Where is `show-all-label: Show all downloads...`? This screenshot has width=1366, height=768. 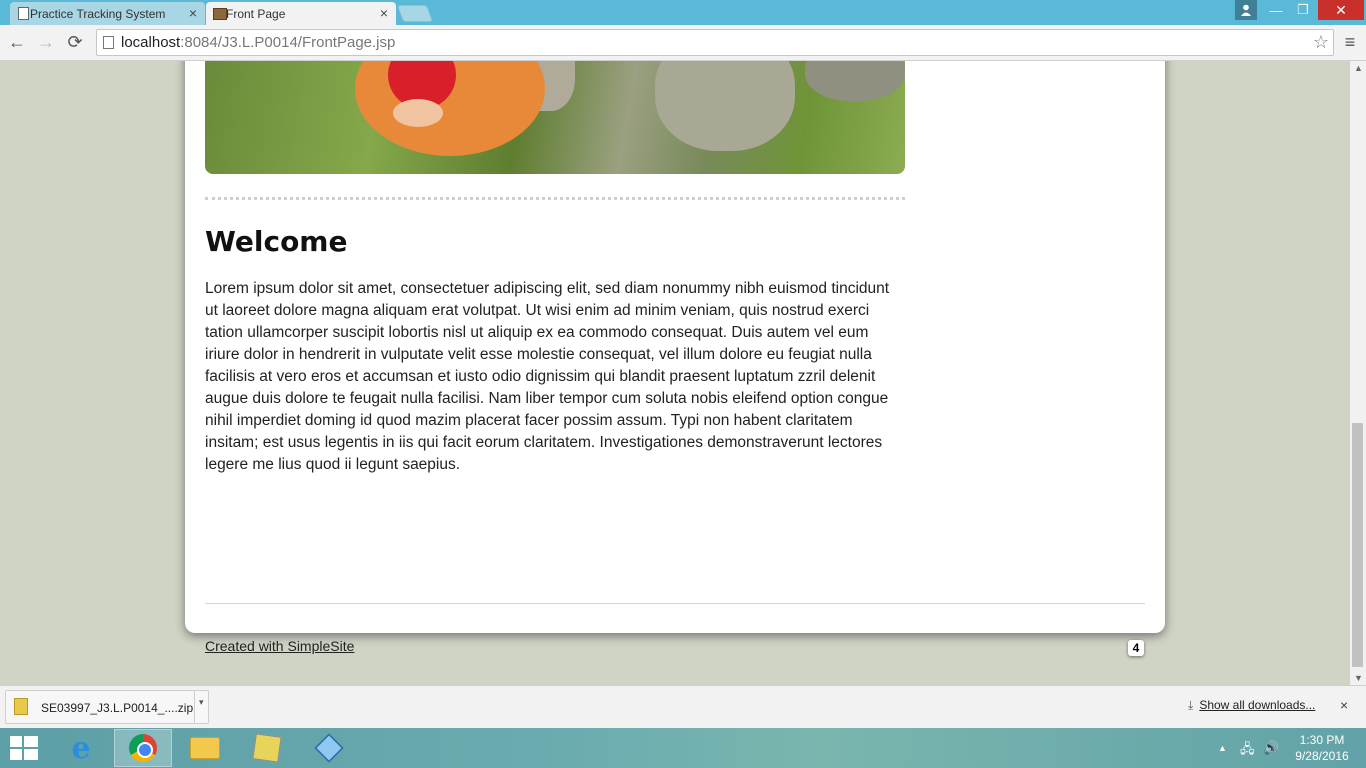 show-all-label: Show all downloads... is located at coordinates (1257, 705).